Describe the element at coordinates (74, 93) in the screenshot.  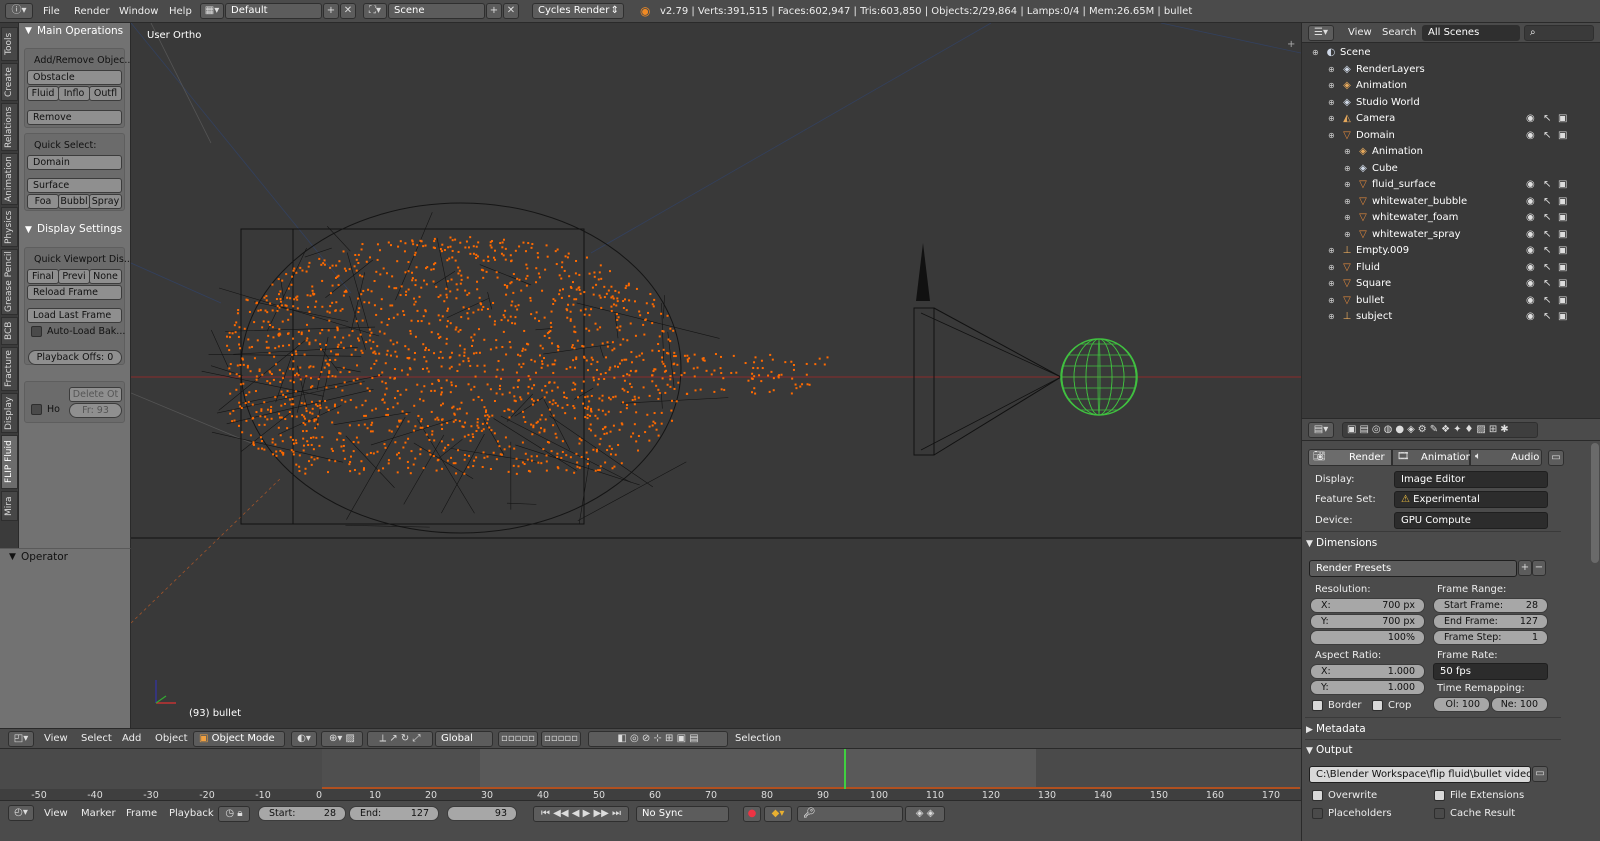
I see `inflow-button: Inflo` at that location.